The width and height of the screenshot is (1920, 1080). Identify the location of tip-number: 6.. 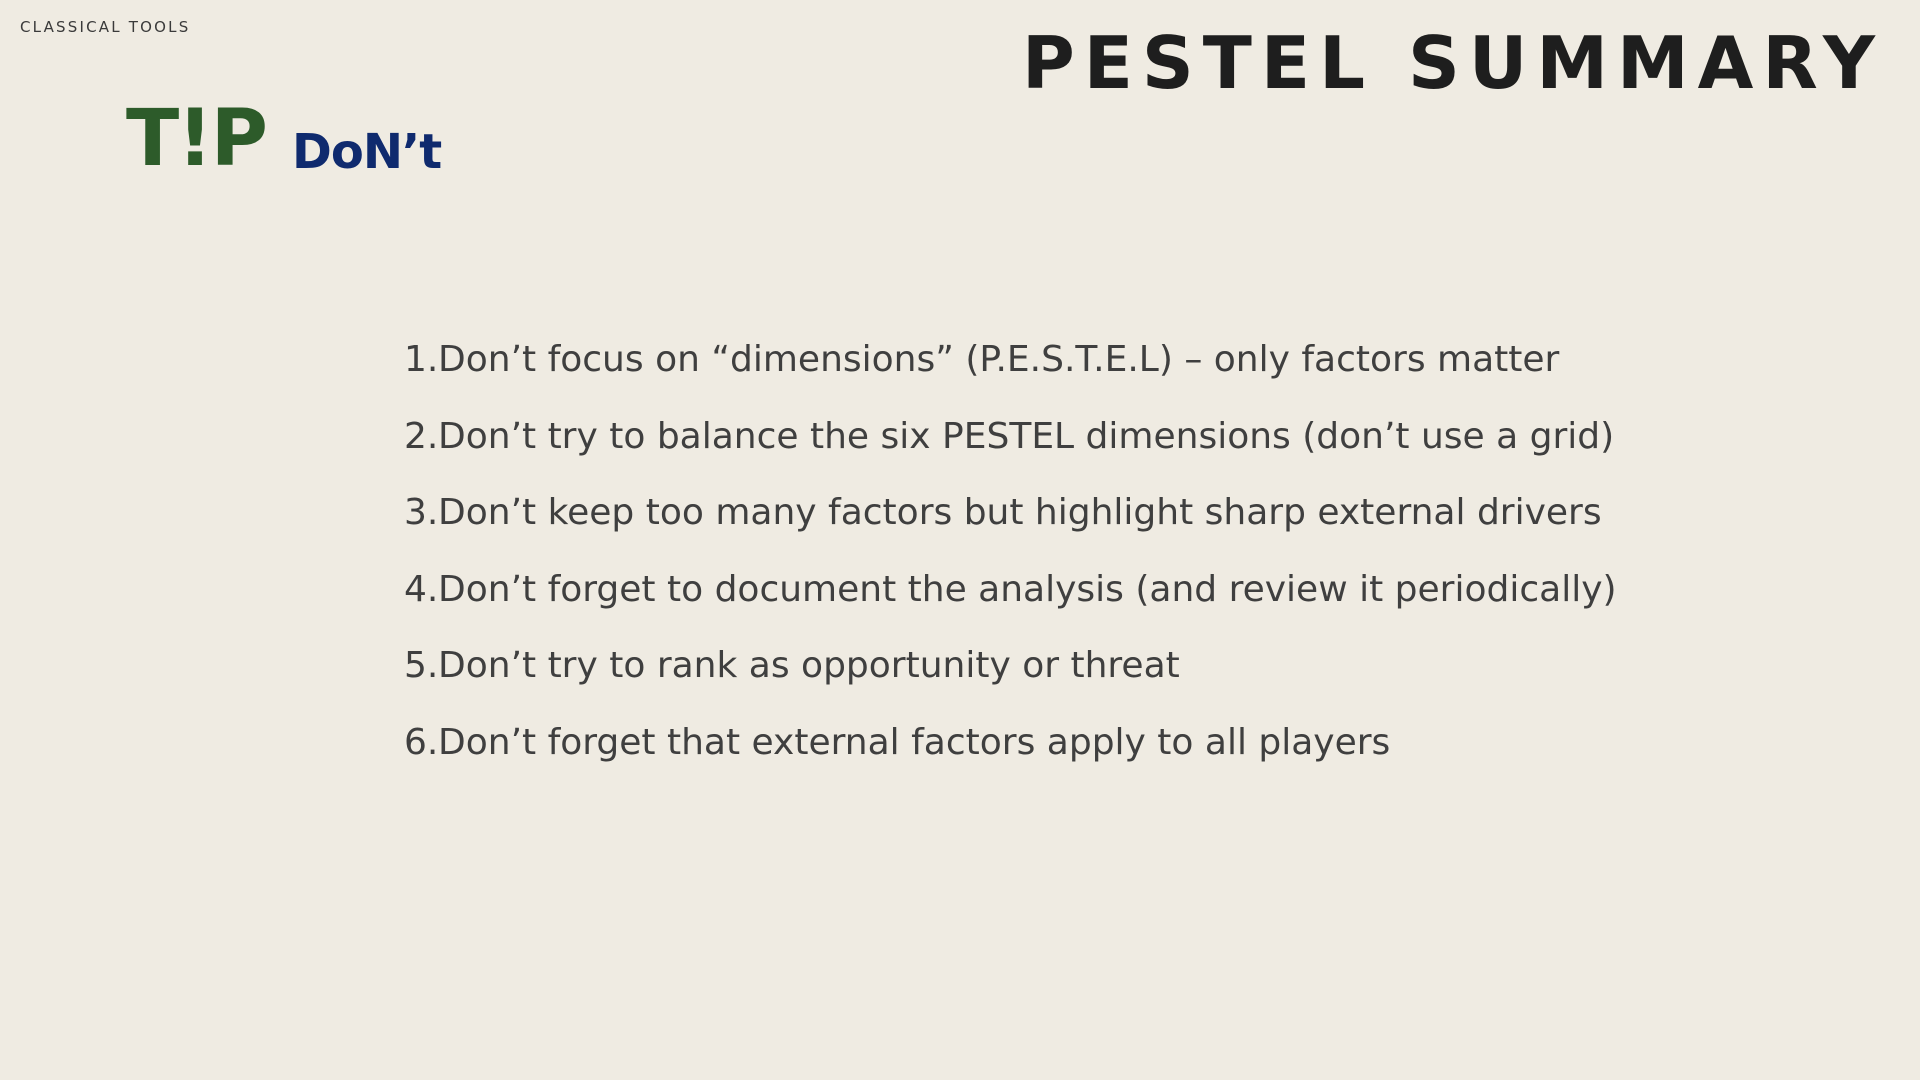
(421, 742).